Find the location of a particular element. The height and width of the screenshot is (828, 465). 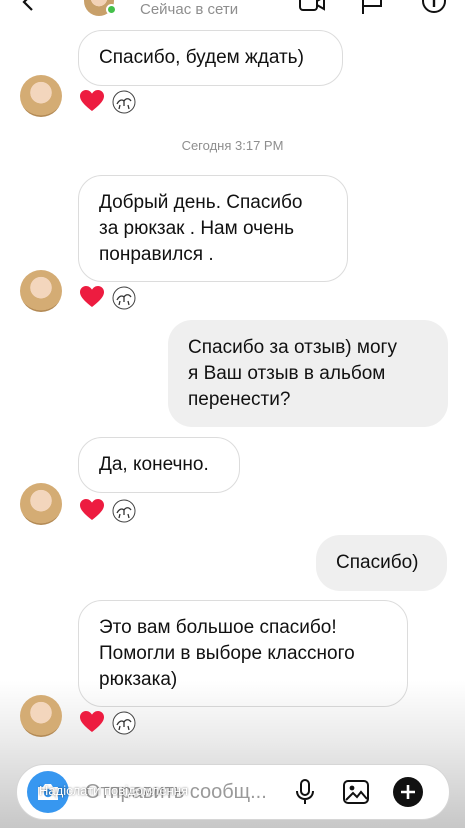

more-options-button is located at coordinates (408, 792).